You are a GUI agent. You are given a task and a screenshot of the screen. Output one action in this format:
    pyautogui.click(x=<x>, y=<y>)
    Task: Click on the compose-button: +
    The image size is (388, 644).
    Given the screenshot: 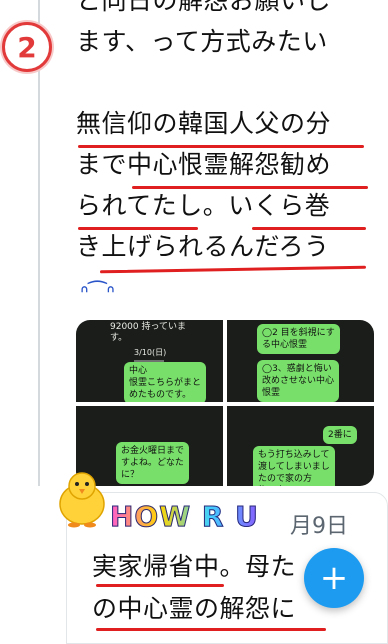 What is the action you would take?
    pyautogui.click(x=334, y=578)
    